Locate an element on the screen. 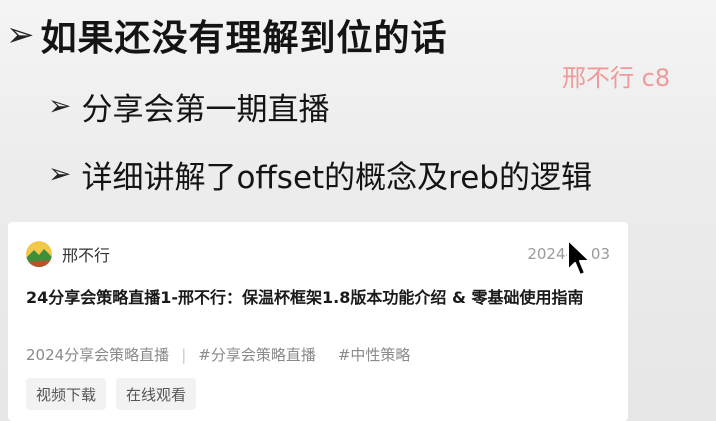  tag-hashtag-2: #中性策略 is located at coordinates (374, 354).